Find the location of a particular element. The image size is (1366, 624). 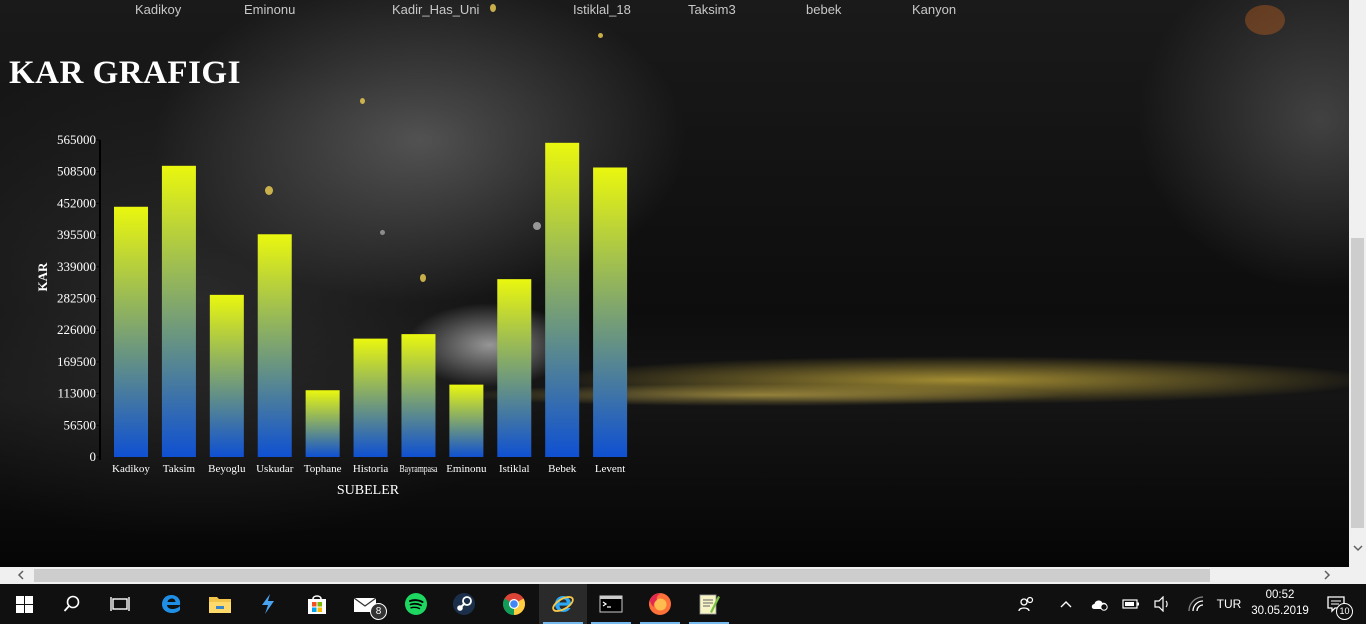

scrollbar-corner is located at coordinates (1357, 575).